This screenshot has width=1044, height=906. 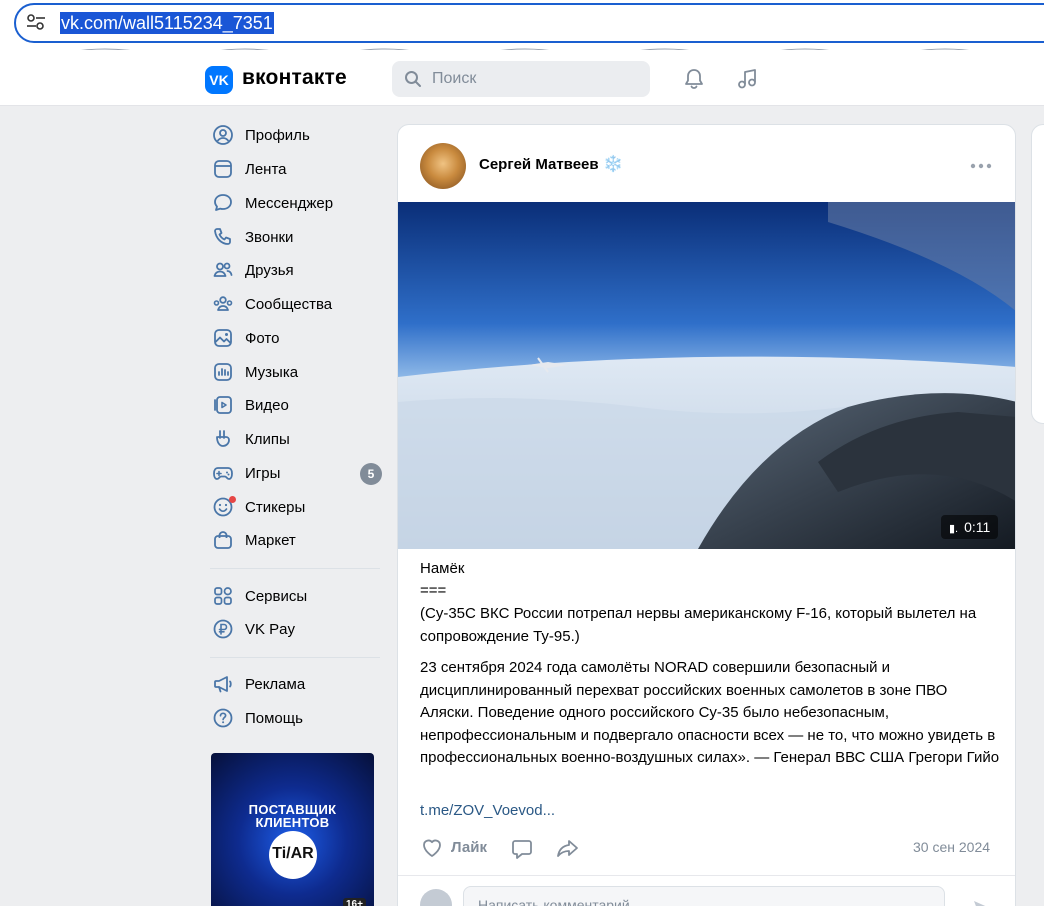 What do you see at coordinates (554, 901) in the screenshot?
I see `comment-placeholder: Написать комментарий` at bounding box center [554, 901].